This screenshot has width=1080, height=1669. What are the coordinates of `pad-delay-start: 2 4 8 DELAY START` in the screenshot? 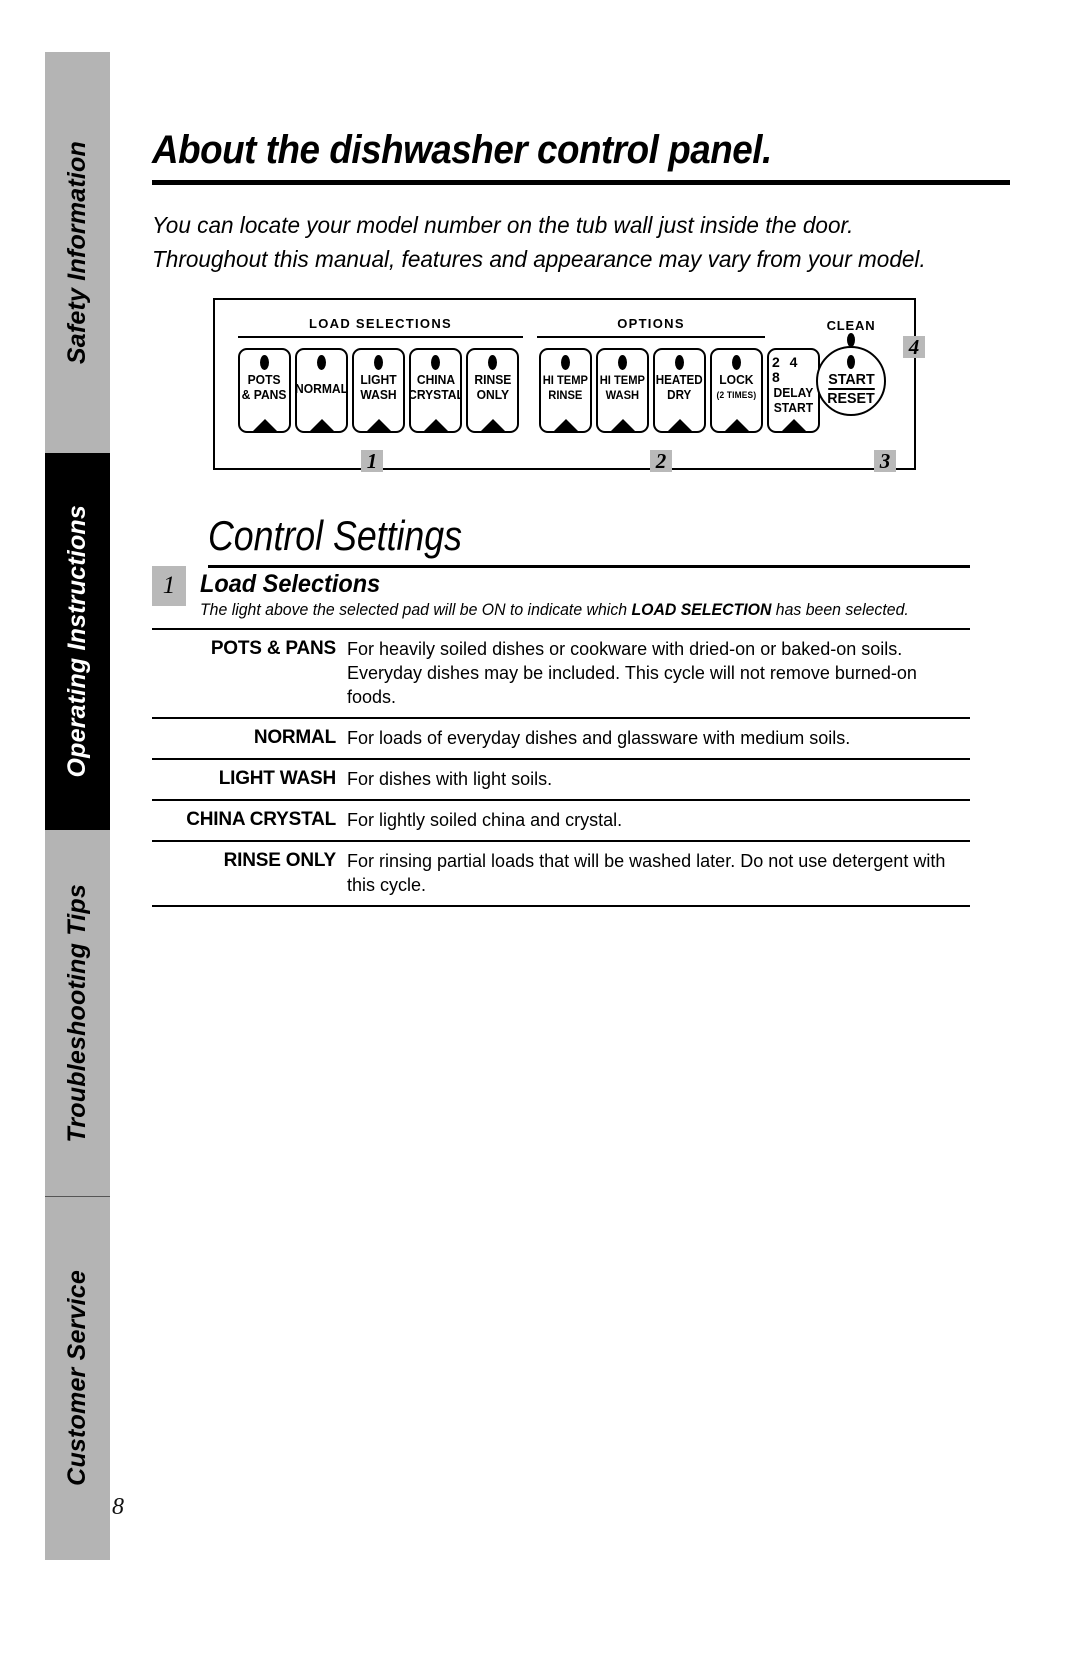 It's located at (793, 390).